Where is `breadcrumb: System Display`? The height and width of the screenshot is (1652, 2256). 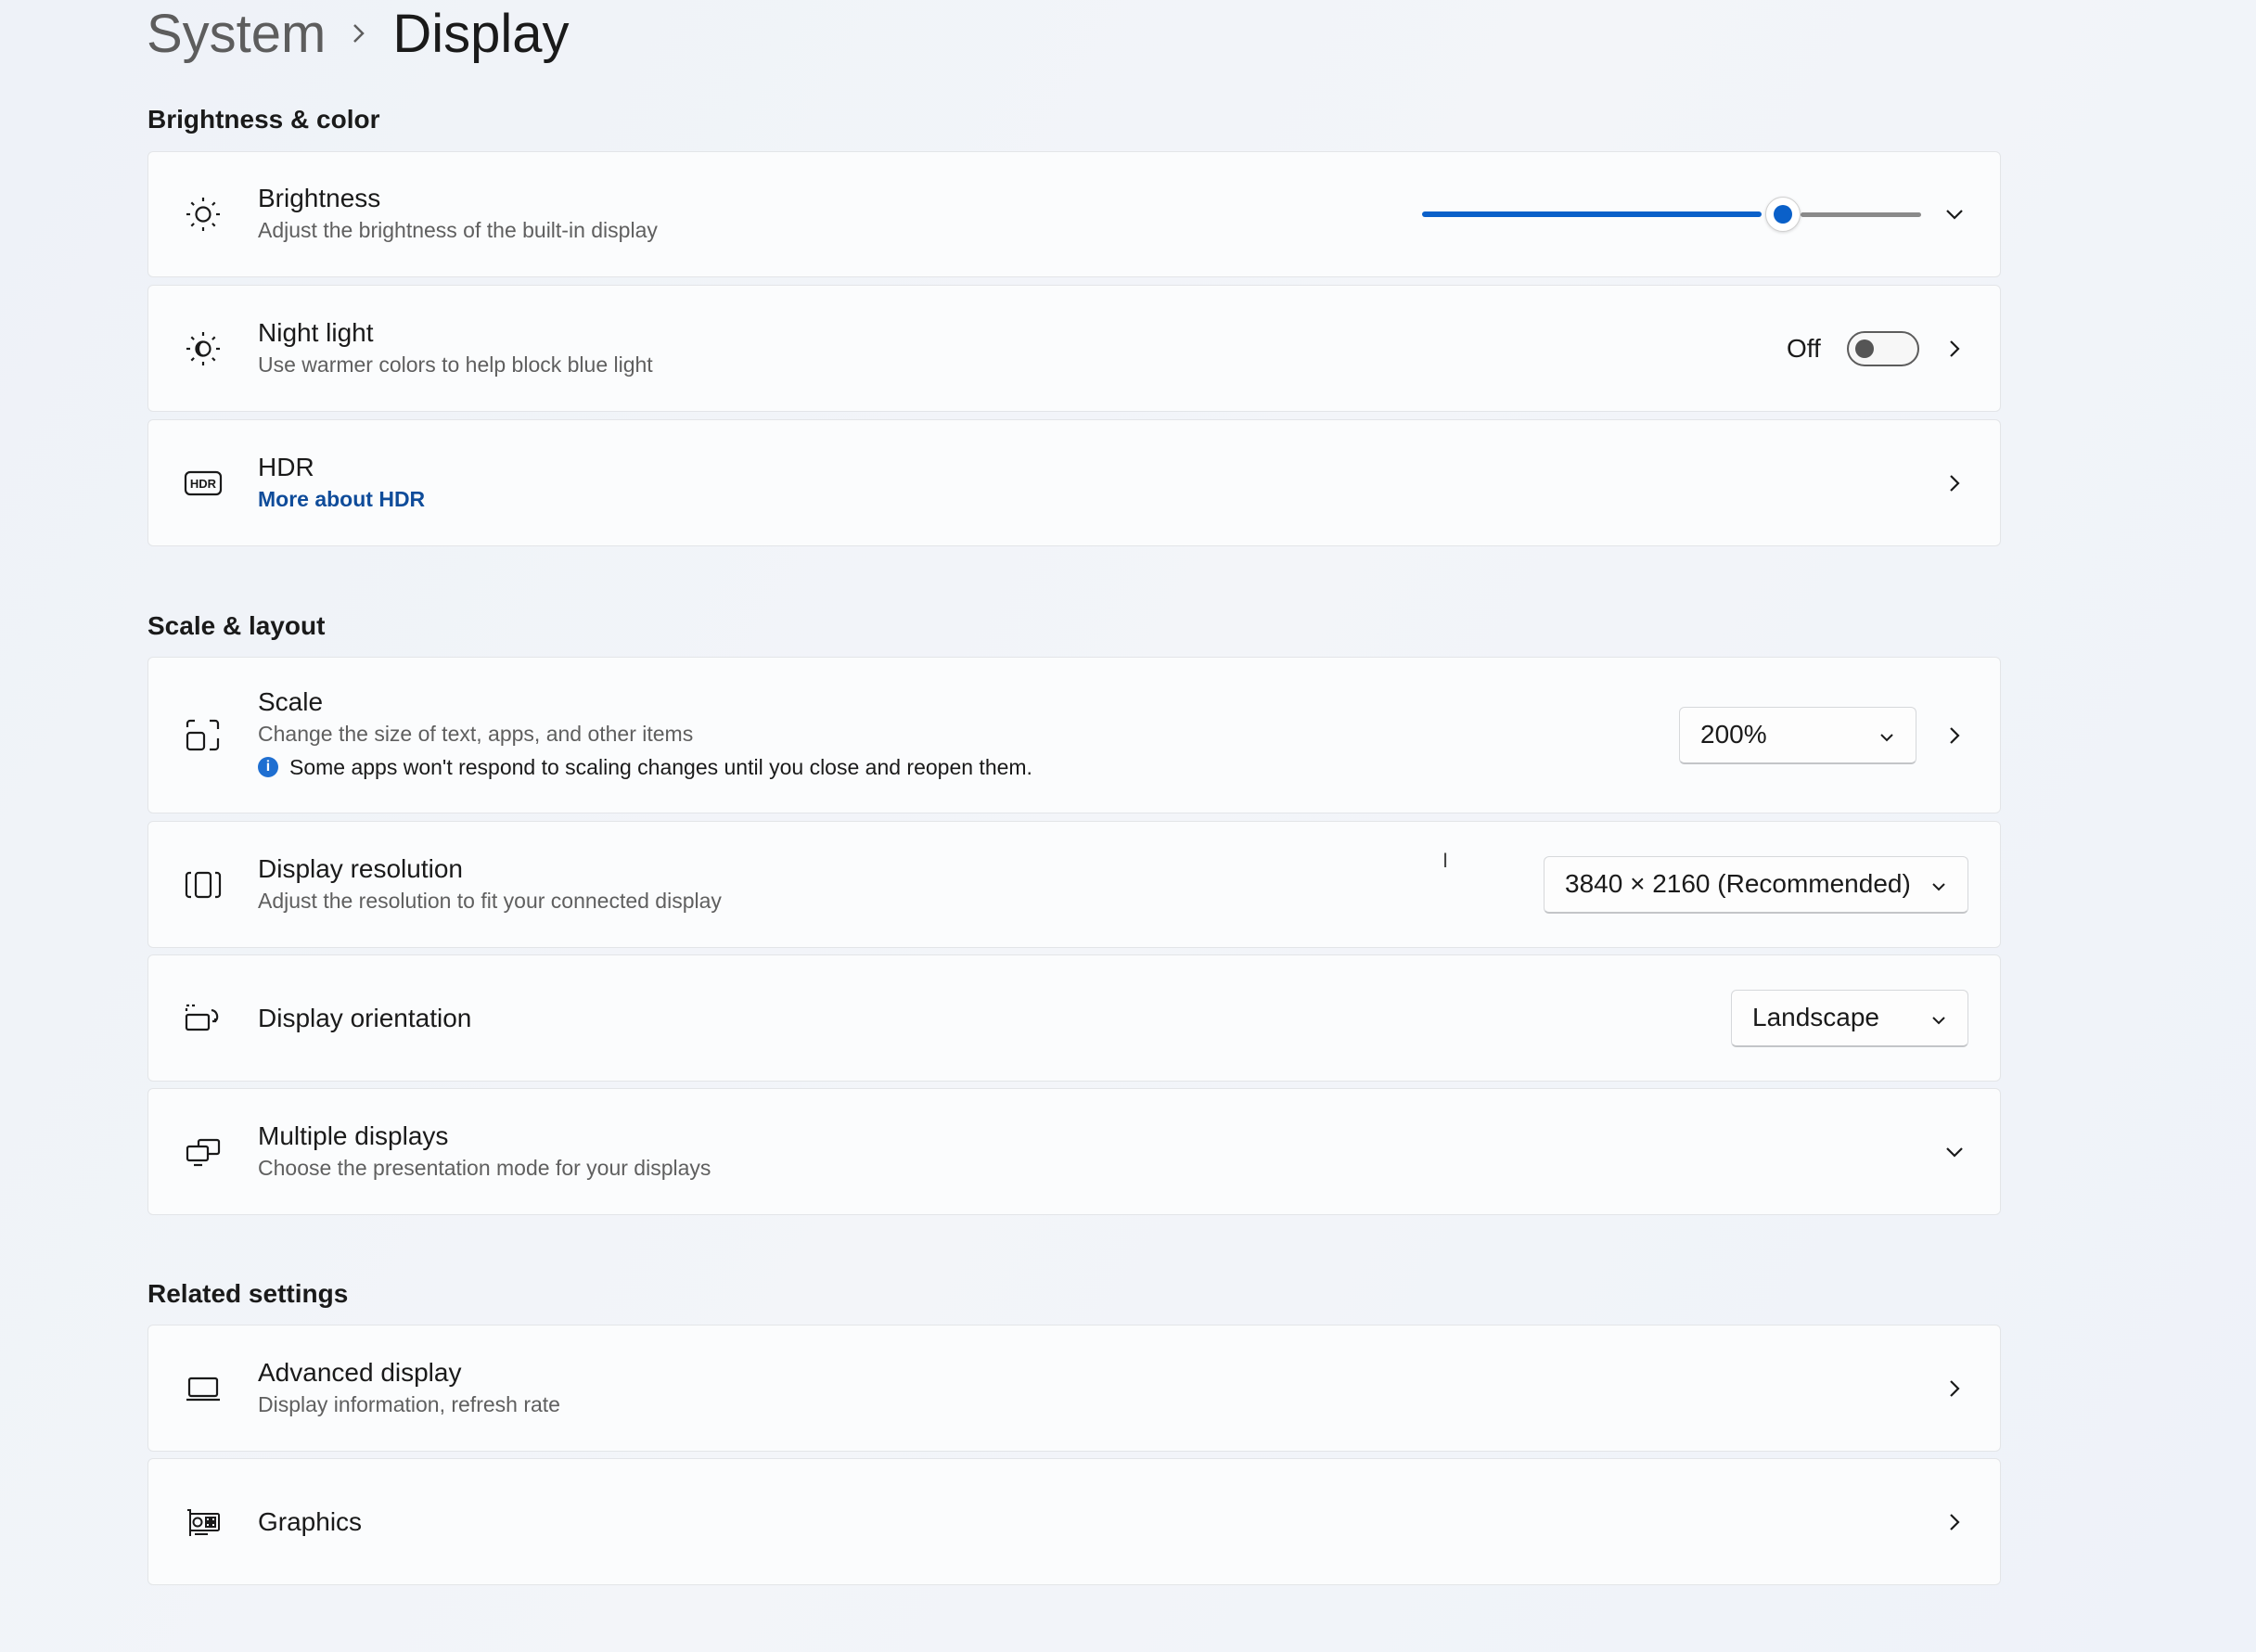 breadcrumb: System Display is located at coordinates (359, 33).